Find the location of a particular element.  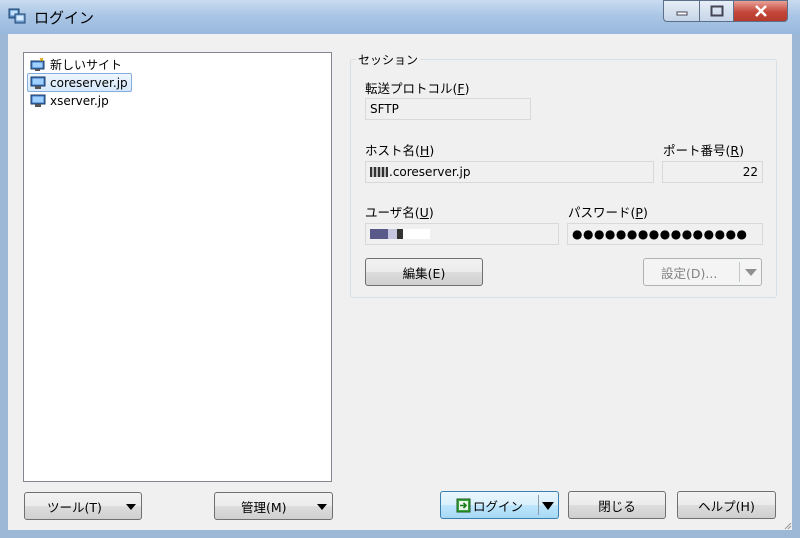

tools-button: ツール(T) is located at coordinates (83, 506).